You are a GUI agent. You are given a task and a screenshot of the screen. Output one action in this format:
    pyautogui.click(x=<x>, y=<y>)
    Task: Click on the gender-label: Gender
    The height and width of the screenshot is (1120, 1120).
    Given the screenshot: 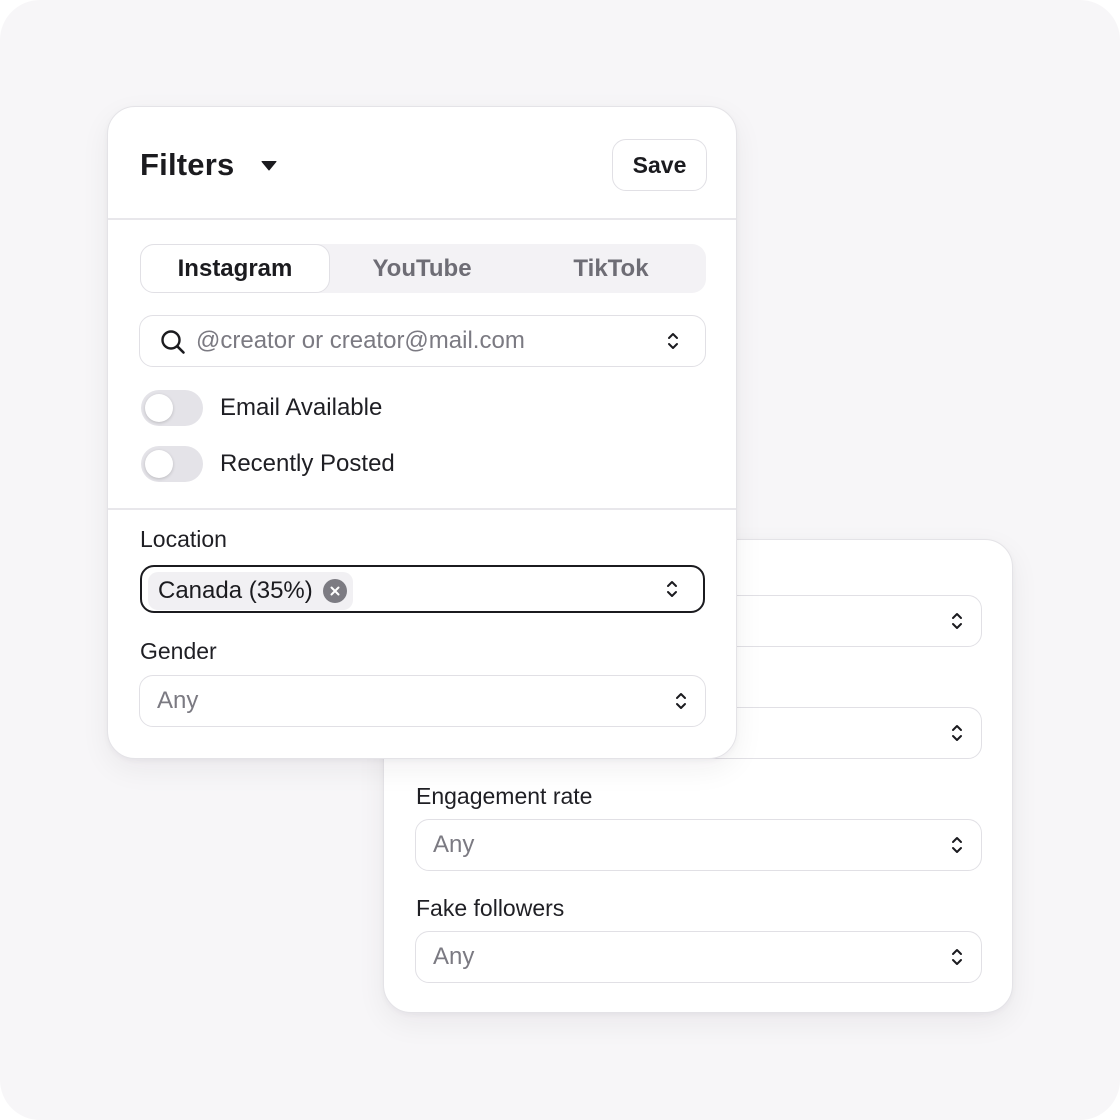 What is the action you would take?
    pyautogui.click(x=178, y=651)
    